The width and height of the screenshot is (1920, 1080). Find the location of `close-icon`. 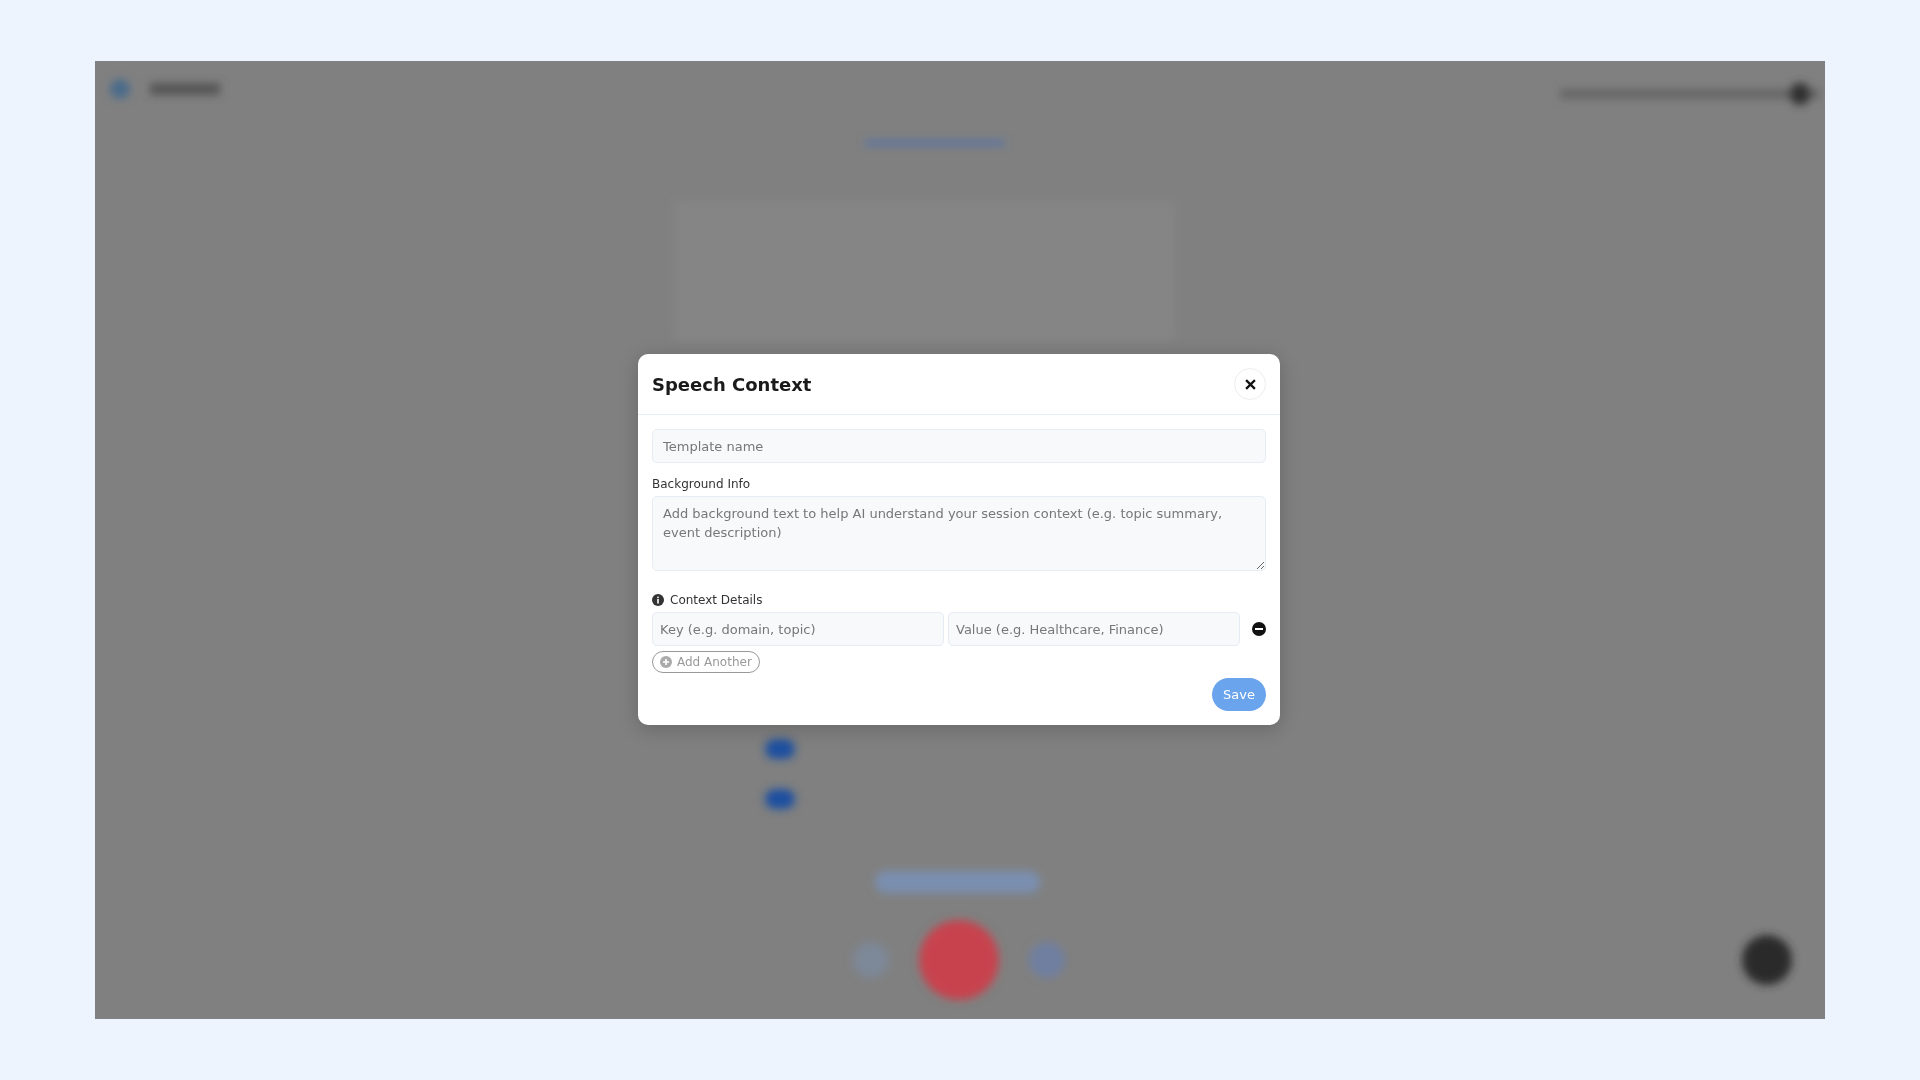

close-icon is located at coordinates (1250, 384).